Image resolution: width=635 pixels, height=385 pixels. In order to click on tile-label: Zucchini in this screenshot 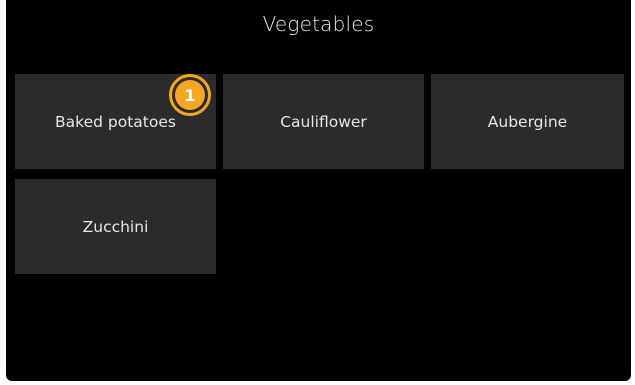, I will do `click(115, 226)`.